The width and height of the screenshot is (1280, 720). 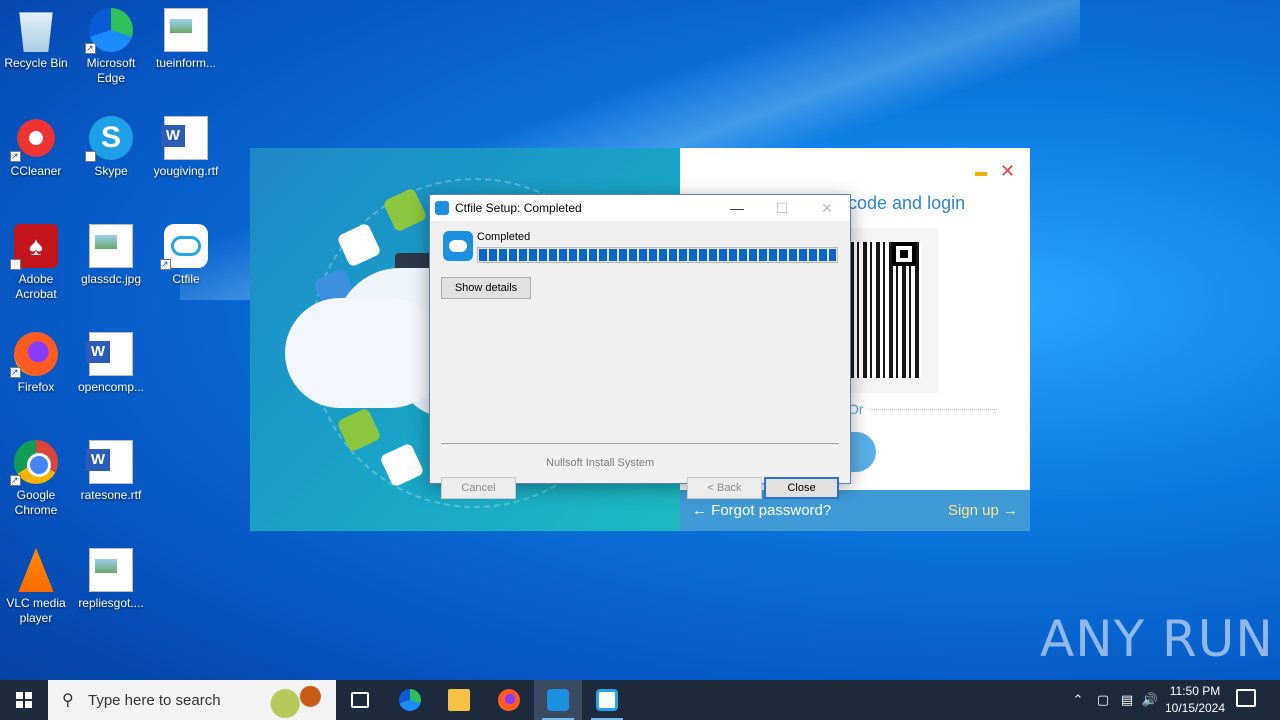 What do you see at coordinates (973, 510) in the screenshot?
I see `sign-up-label: Sign up` at bounding box center [973, 510].